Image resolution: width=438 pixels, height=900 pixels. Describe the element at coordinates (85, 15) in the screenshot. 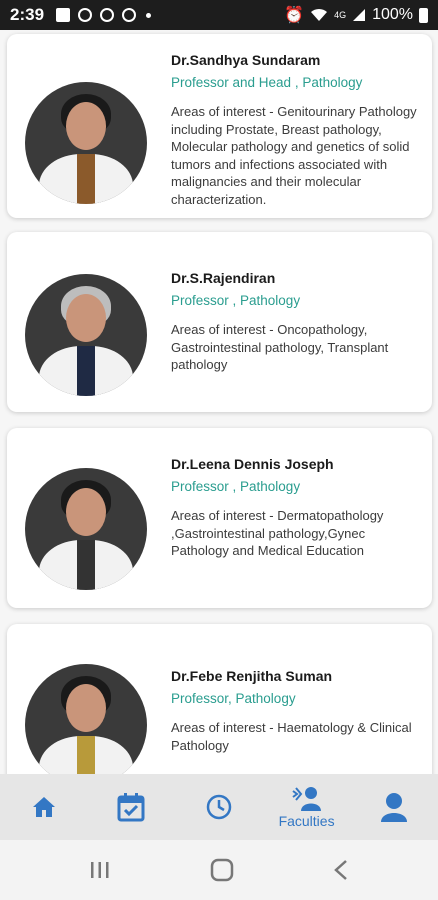

I see `vpn-notification-icon` at that location.